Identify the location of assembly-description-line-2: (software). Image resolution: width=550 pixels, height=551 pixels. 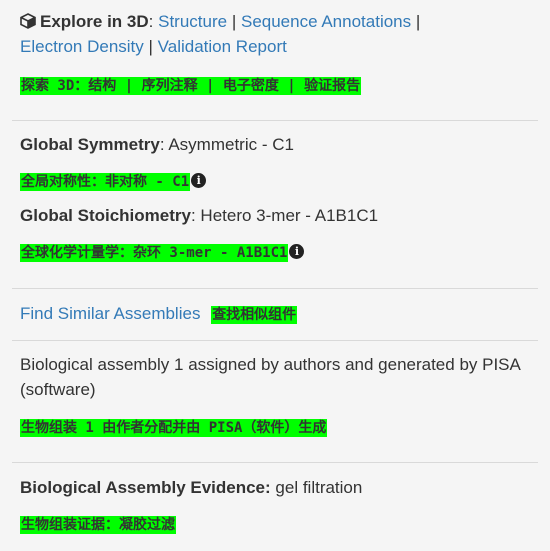
(58, 390).